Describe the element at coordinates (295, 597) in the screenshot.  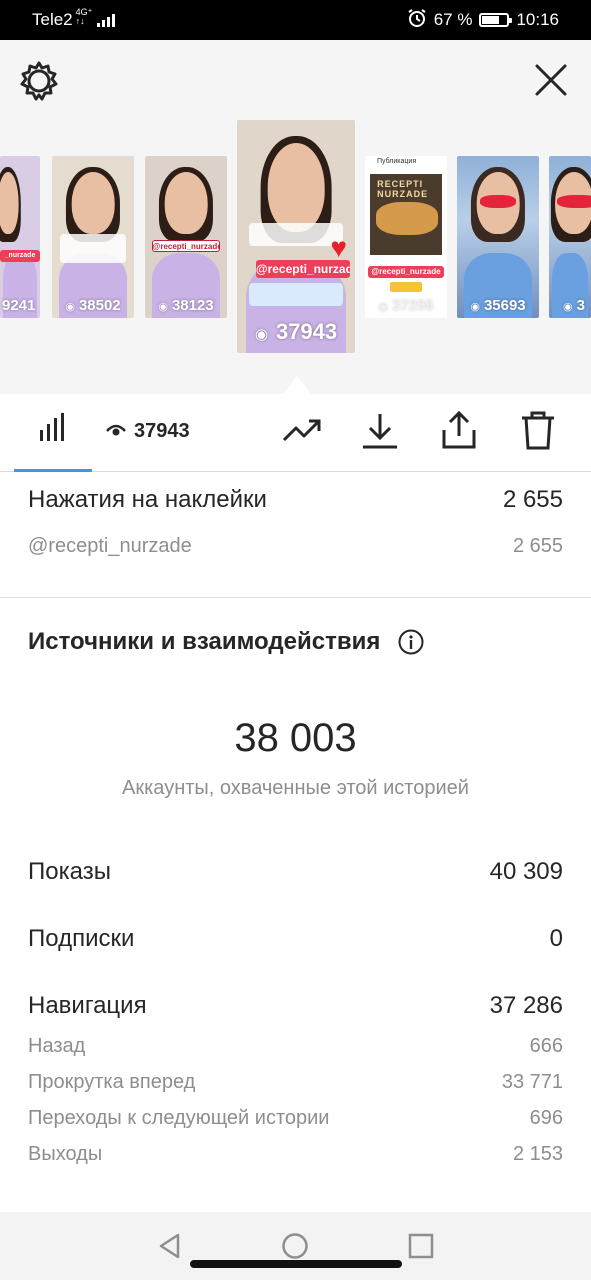
I see `section-divider` at that location.